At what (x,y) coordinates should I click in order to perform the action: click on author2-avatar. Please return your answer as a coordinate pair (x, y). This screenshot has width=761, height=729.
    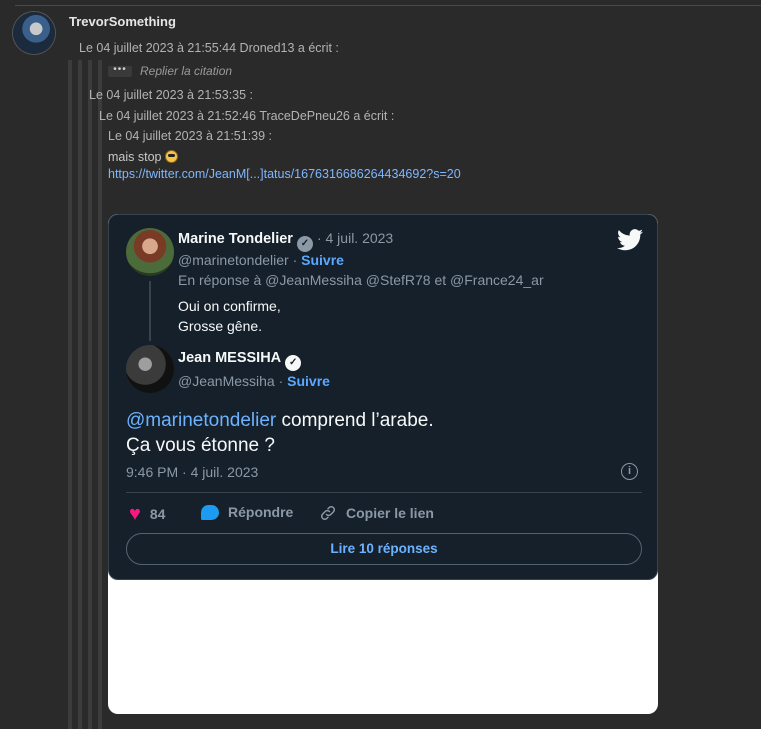
    Looking at the image, I should click on (150, 369).